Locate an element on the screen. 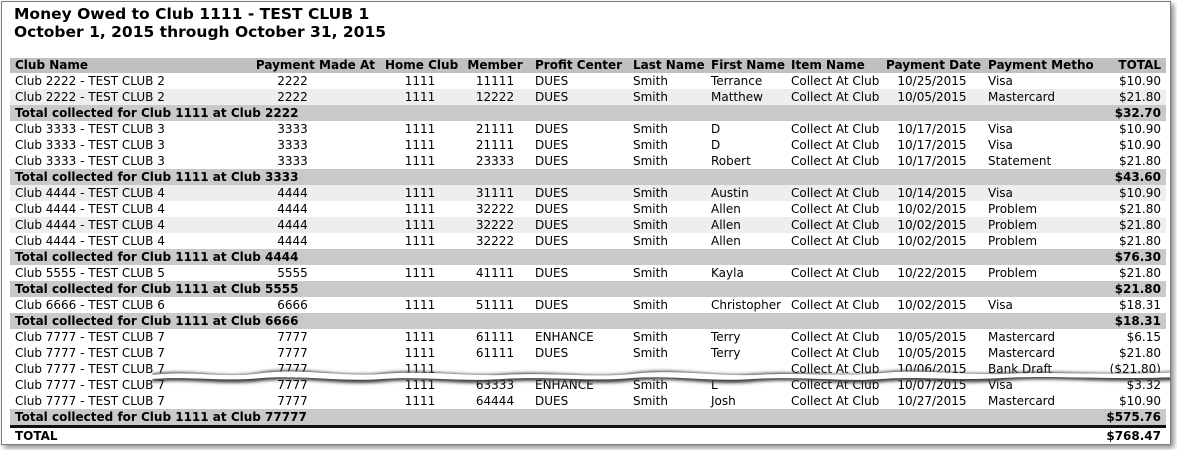 This screenshot has height=450, width=1177. cell-member is located at coordinates (495, 369).